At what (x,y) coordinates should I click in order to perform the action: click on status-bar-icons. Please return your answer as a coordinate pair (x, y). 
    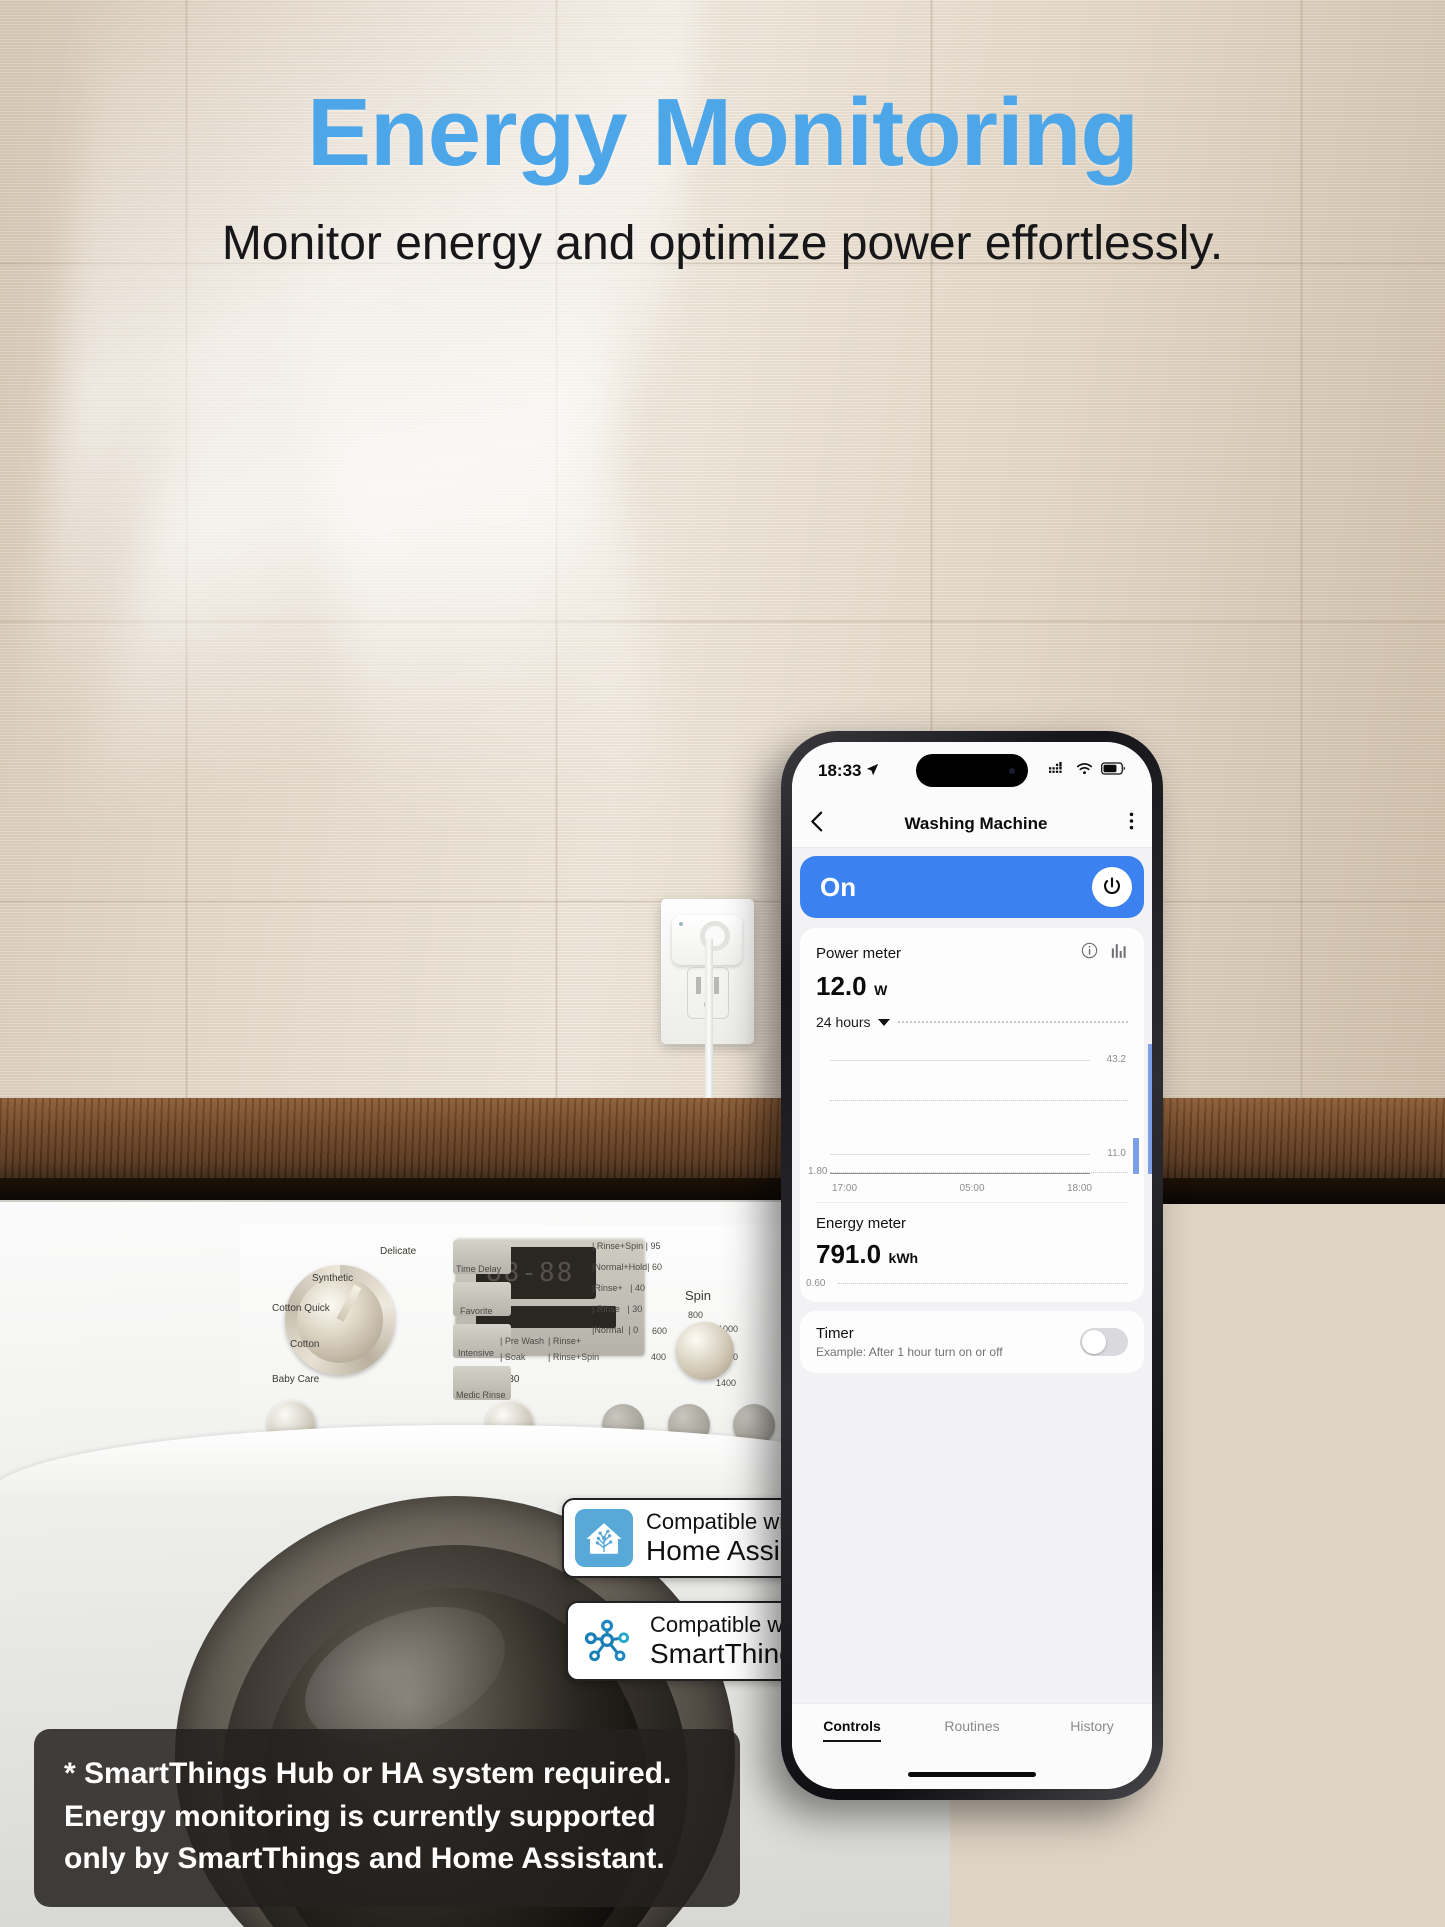
    Looking at the image, I should click on (1087, 771).